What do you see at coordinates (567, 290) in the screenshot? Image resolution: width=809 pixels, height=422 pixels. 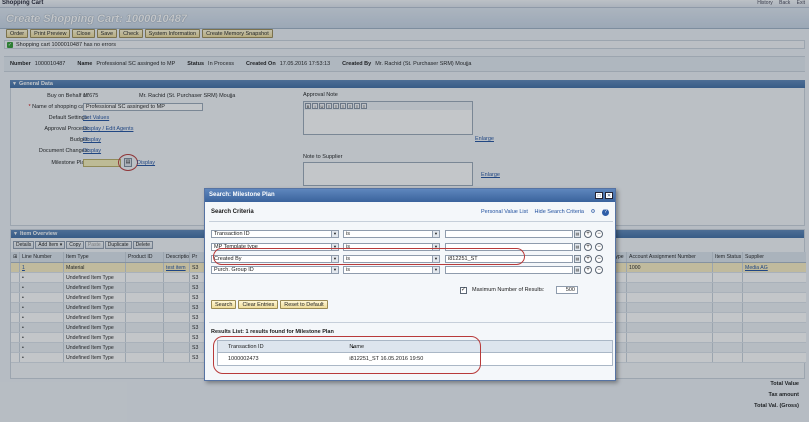 I see `max-results-input: 500` at bounding box center [567, 290].